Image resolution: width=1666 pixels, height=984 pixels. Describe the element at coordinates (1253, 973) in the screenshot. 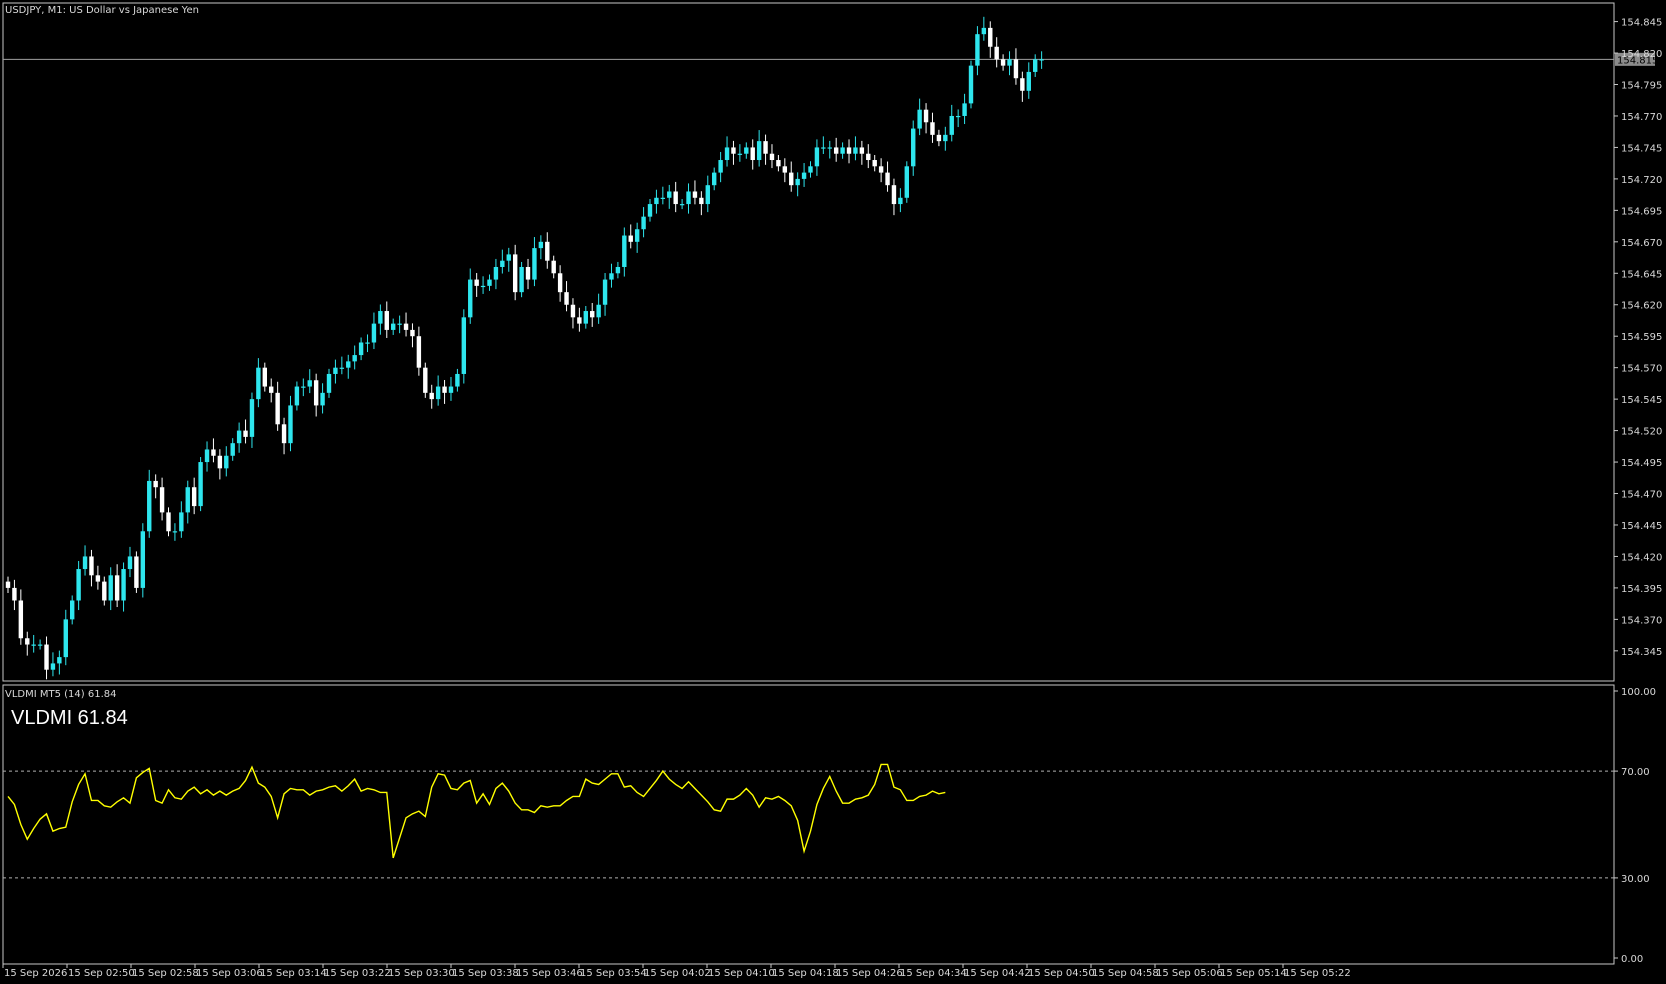

I see `time-tick-label: 15 Sep 05:14` at that location.